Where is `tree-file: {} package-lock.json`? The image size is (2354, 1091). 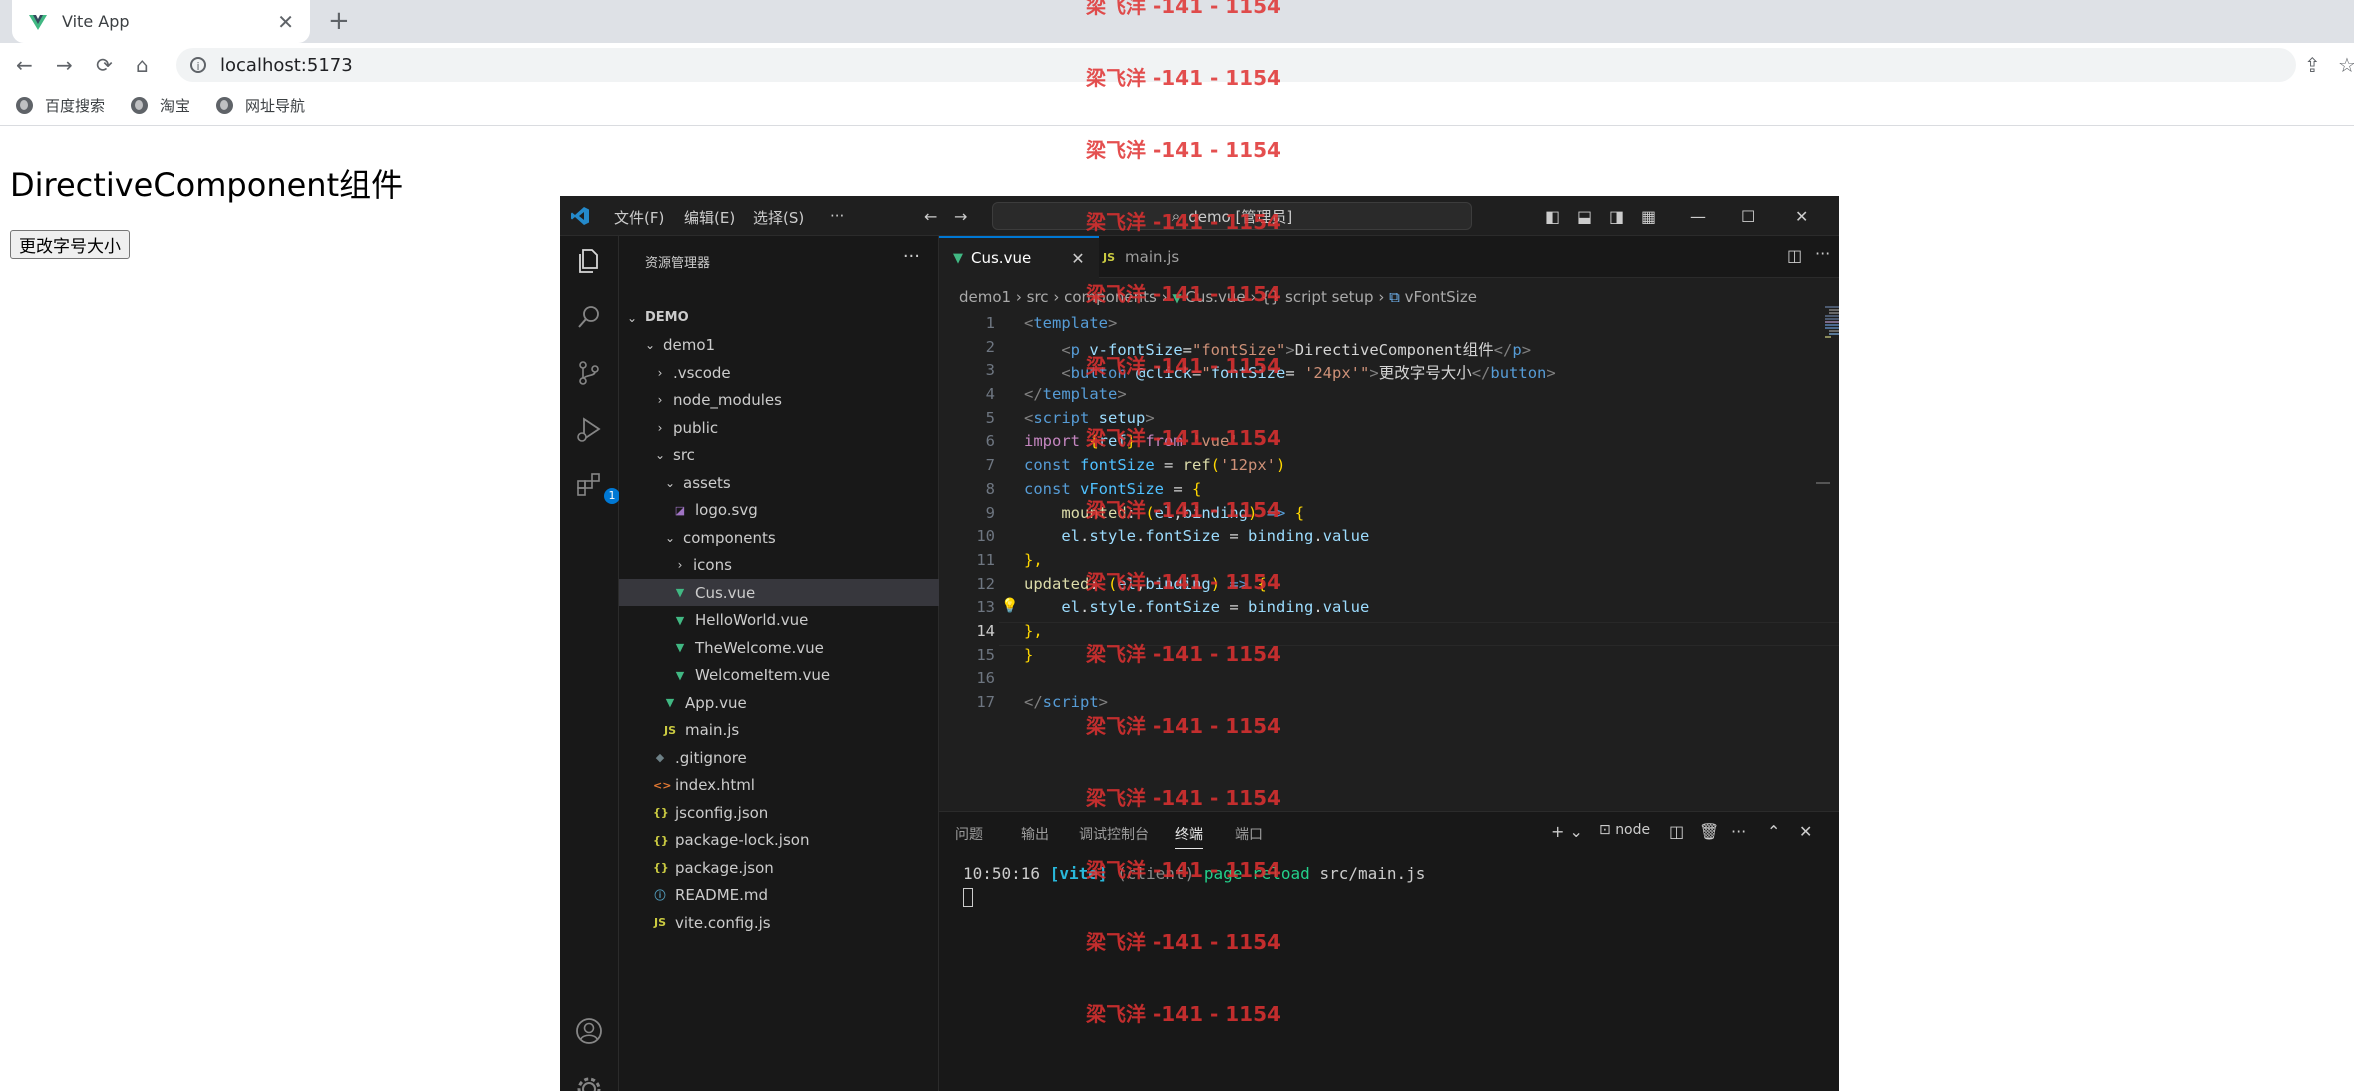 tree-file: {} package-lock.json is located at coordinates (795, 840).